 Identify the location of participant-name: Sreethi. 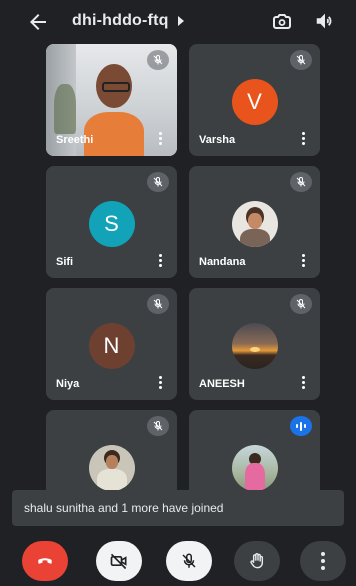
(75, 140).